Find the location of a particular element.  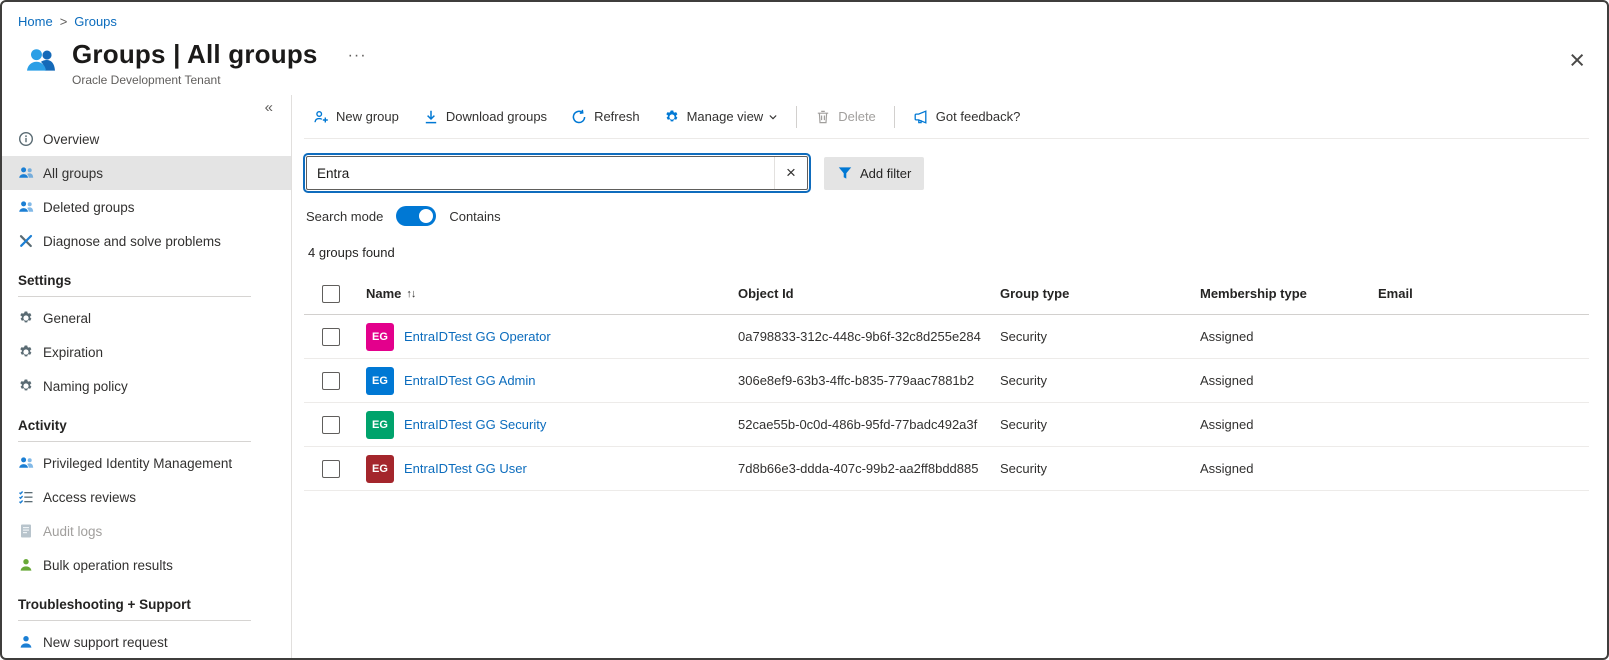

sidebar-item-label: Deleted groups is located at coordinates (89, 207).